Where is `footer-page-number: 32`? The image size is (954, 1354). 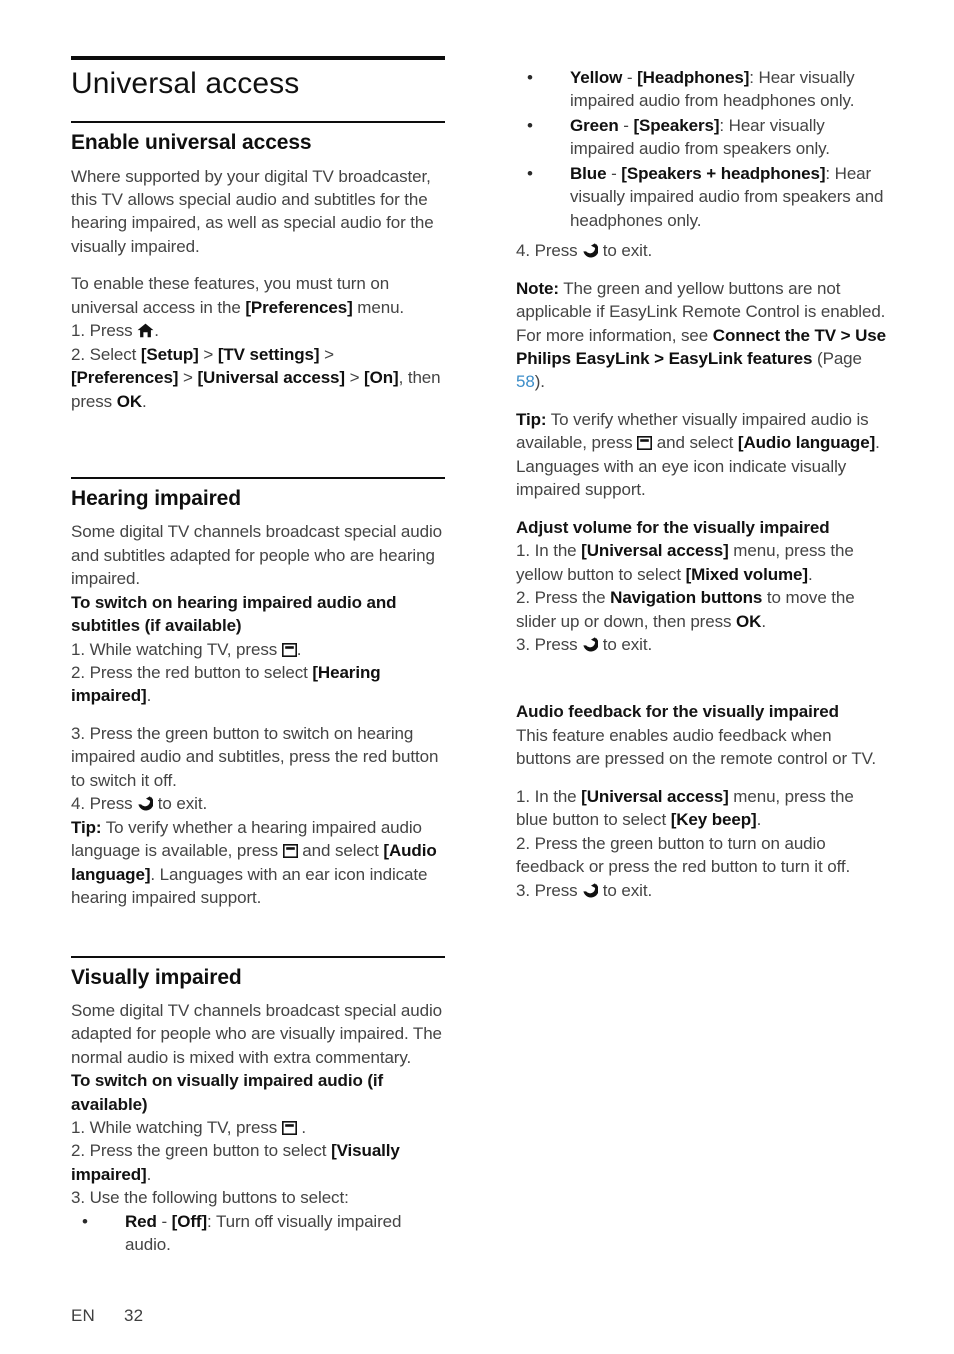
footer-page-number: 32 is located at coordinates (134, 1315).